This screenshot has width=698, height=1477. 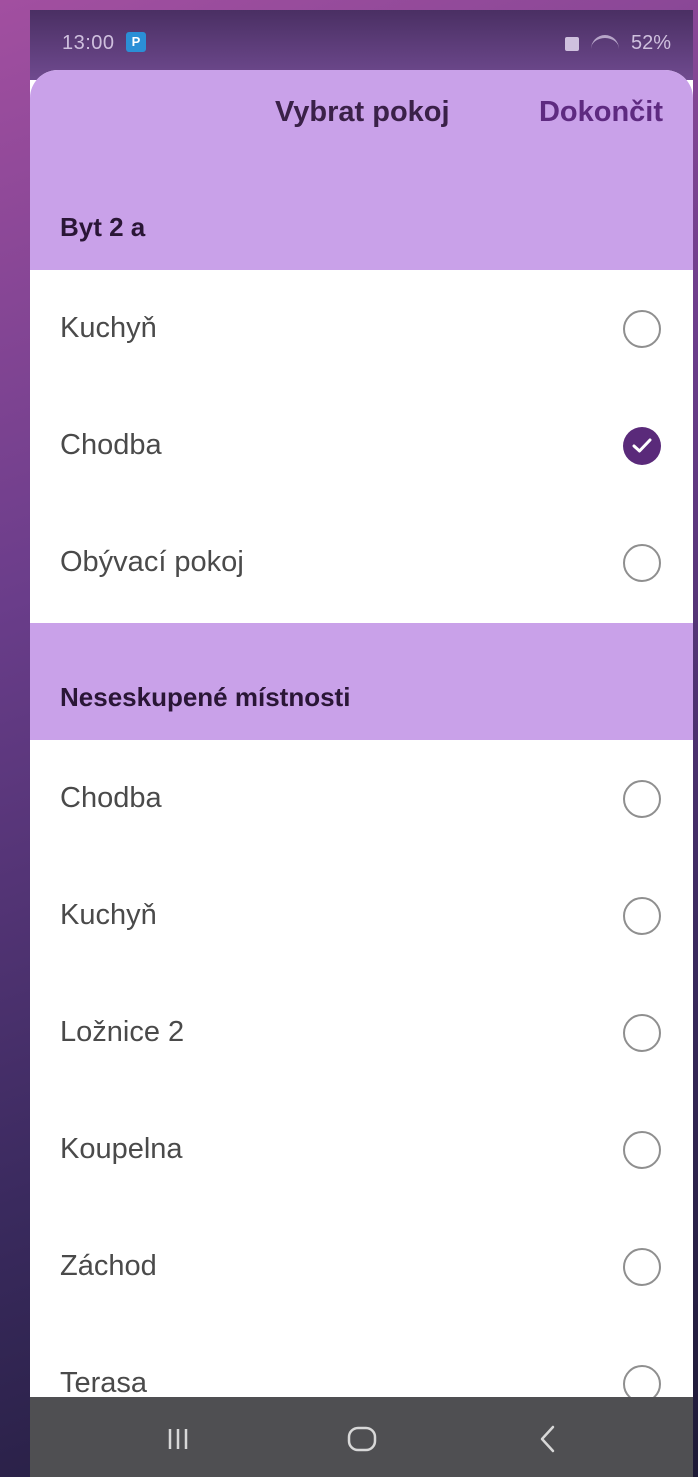 What do you see at coordinates (548, 1439) in the screenshot?
I see `back-icon` at bounding box center [548, 1439].